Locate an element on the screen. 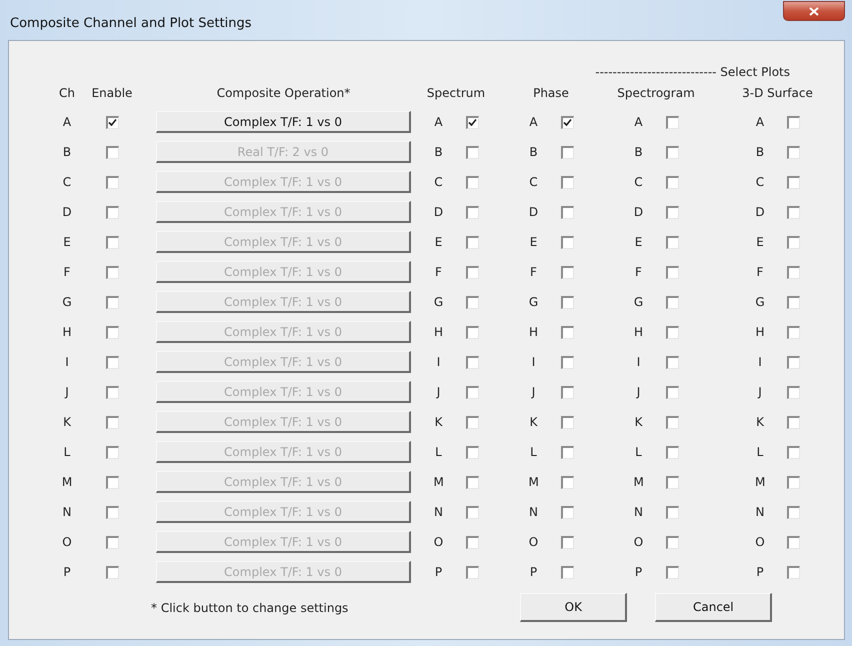 The image size is (852, 646). channel-label: F is located at coordinates (638, 272).